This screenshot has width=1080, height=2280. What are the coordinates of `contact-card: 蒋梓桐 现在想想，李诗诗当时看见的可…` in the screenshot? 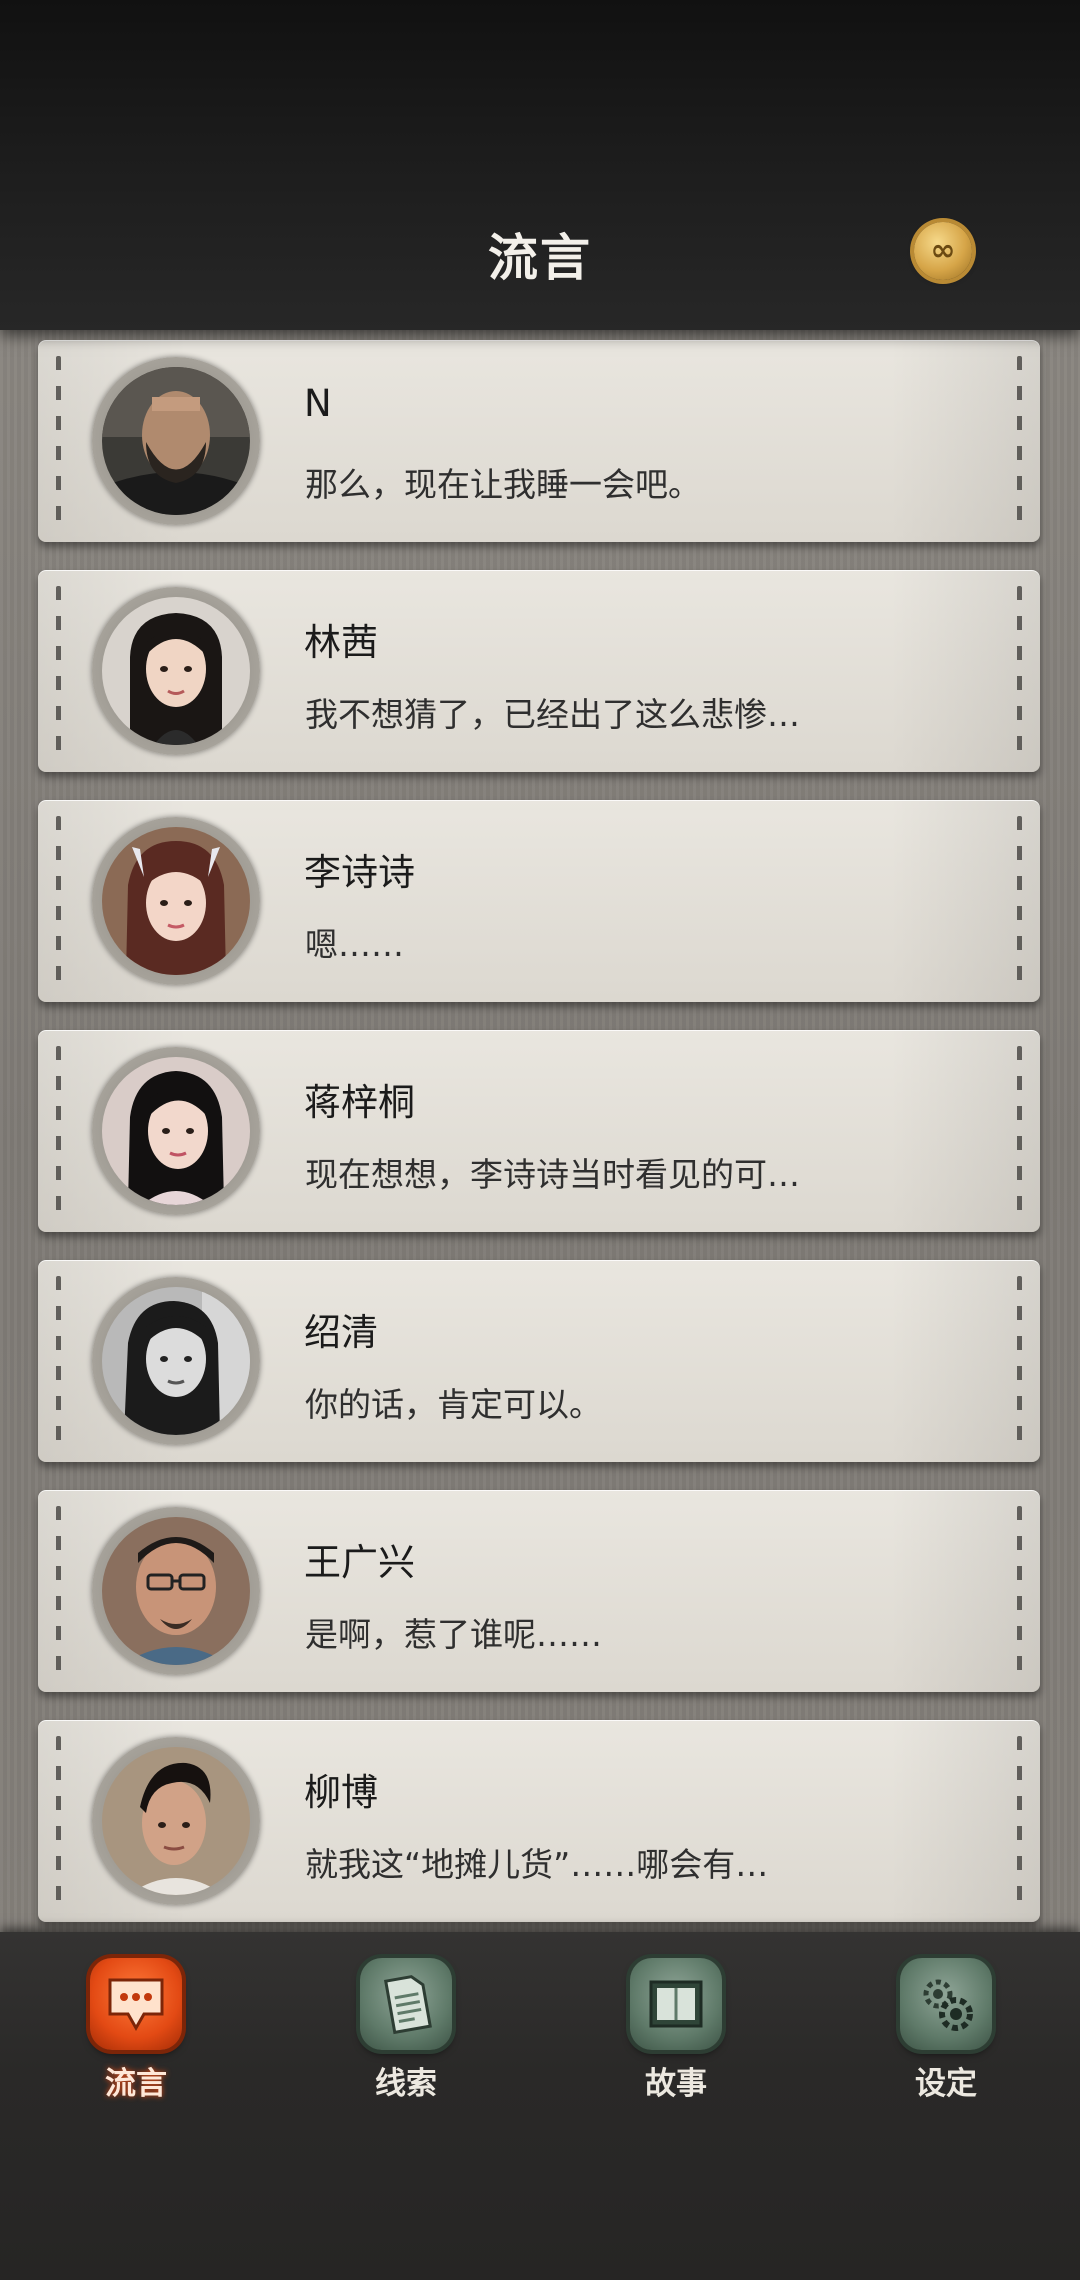 It's located at (539, 1131).